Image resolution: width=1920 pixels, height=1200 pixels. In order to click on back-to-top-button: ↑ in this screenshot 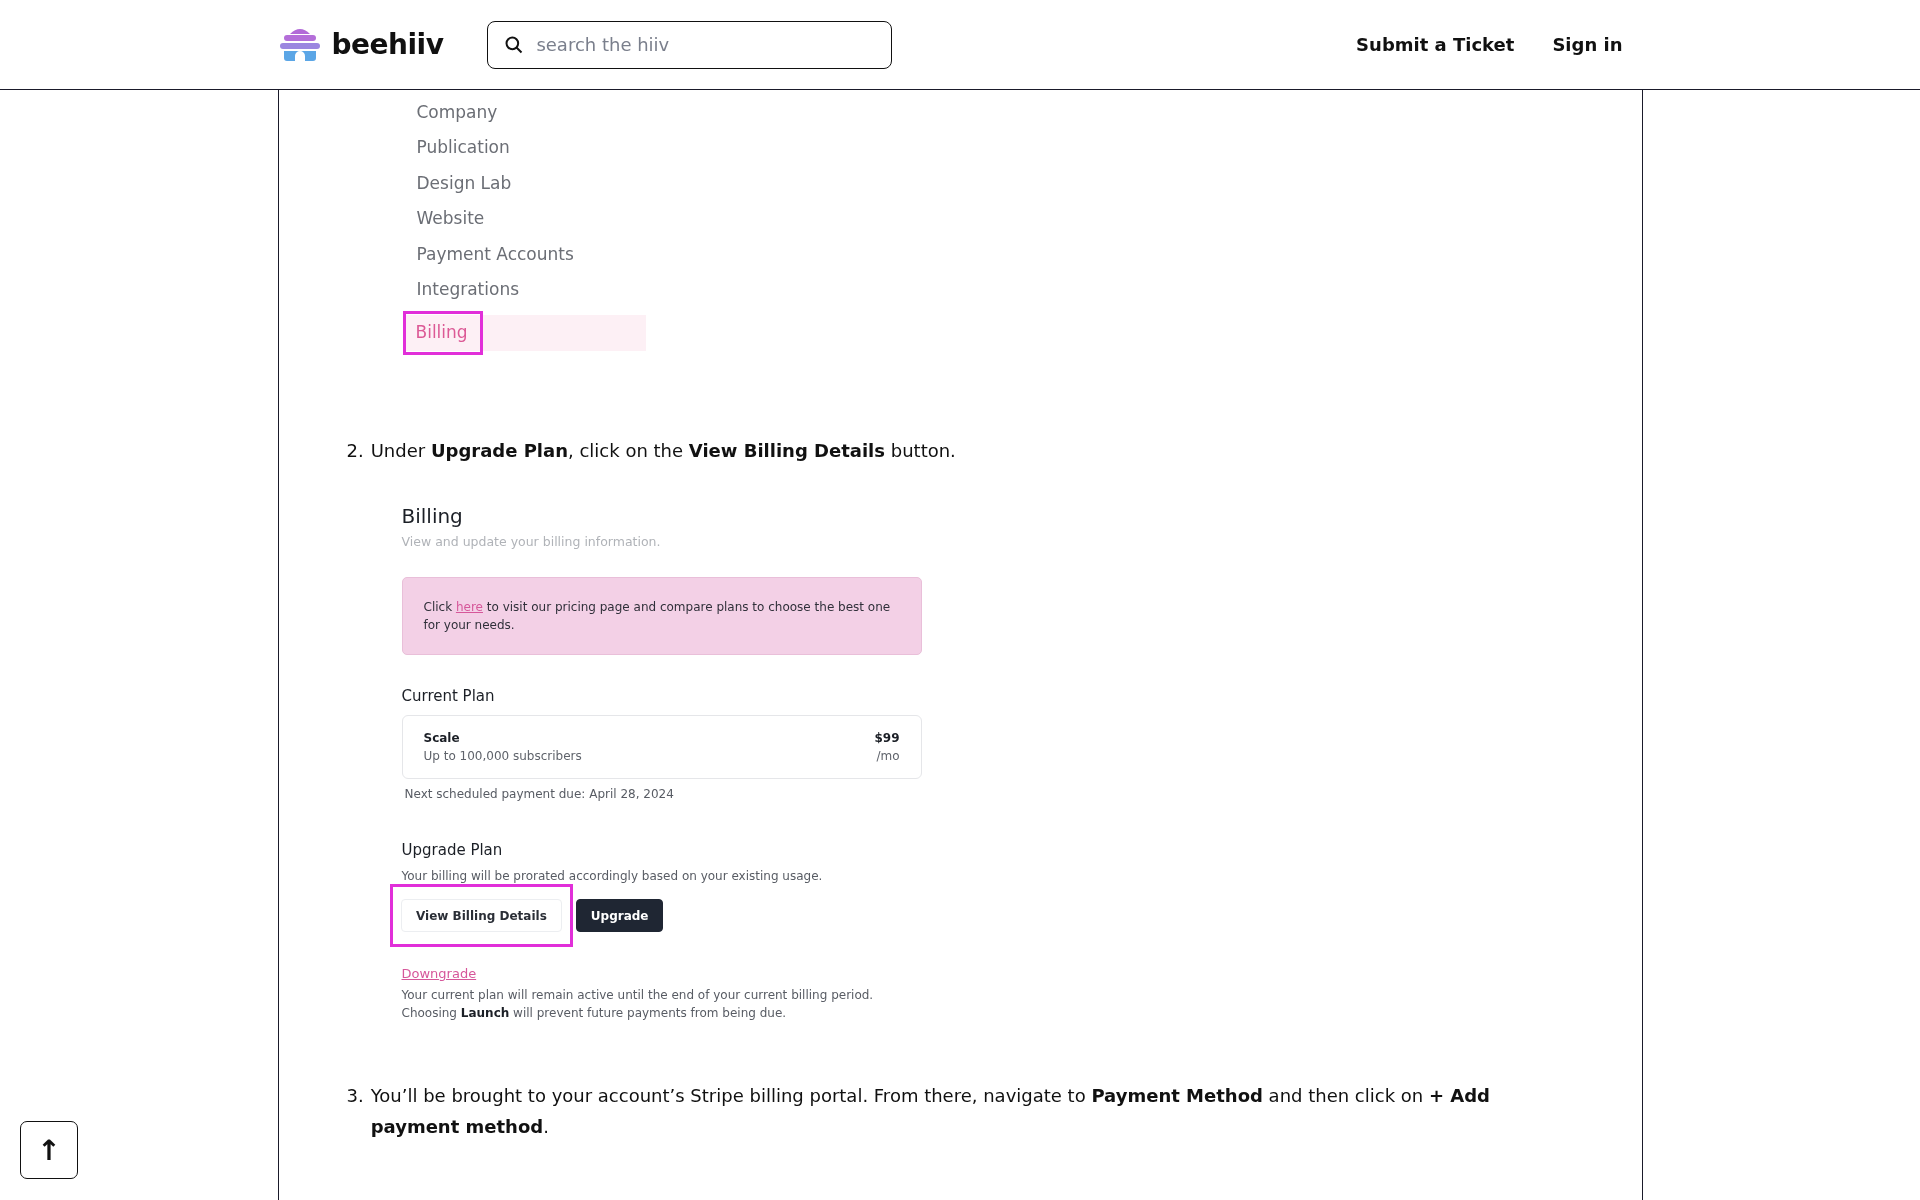, I will do `click(49, 1150)`.